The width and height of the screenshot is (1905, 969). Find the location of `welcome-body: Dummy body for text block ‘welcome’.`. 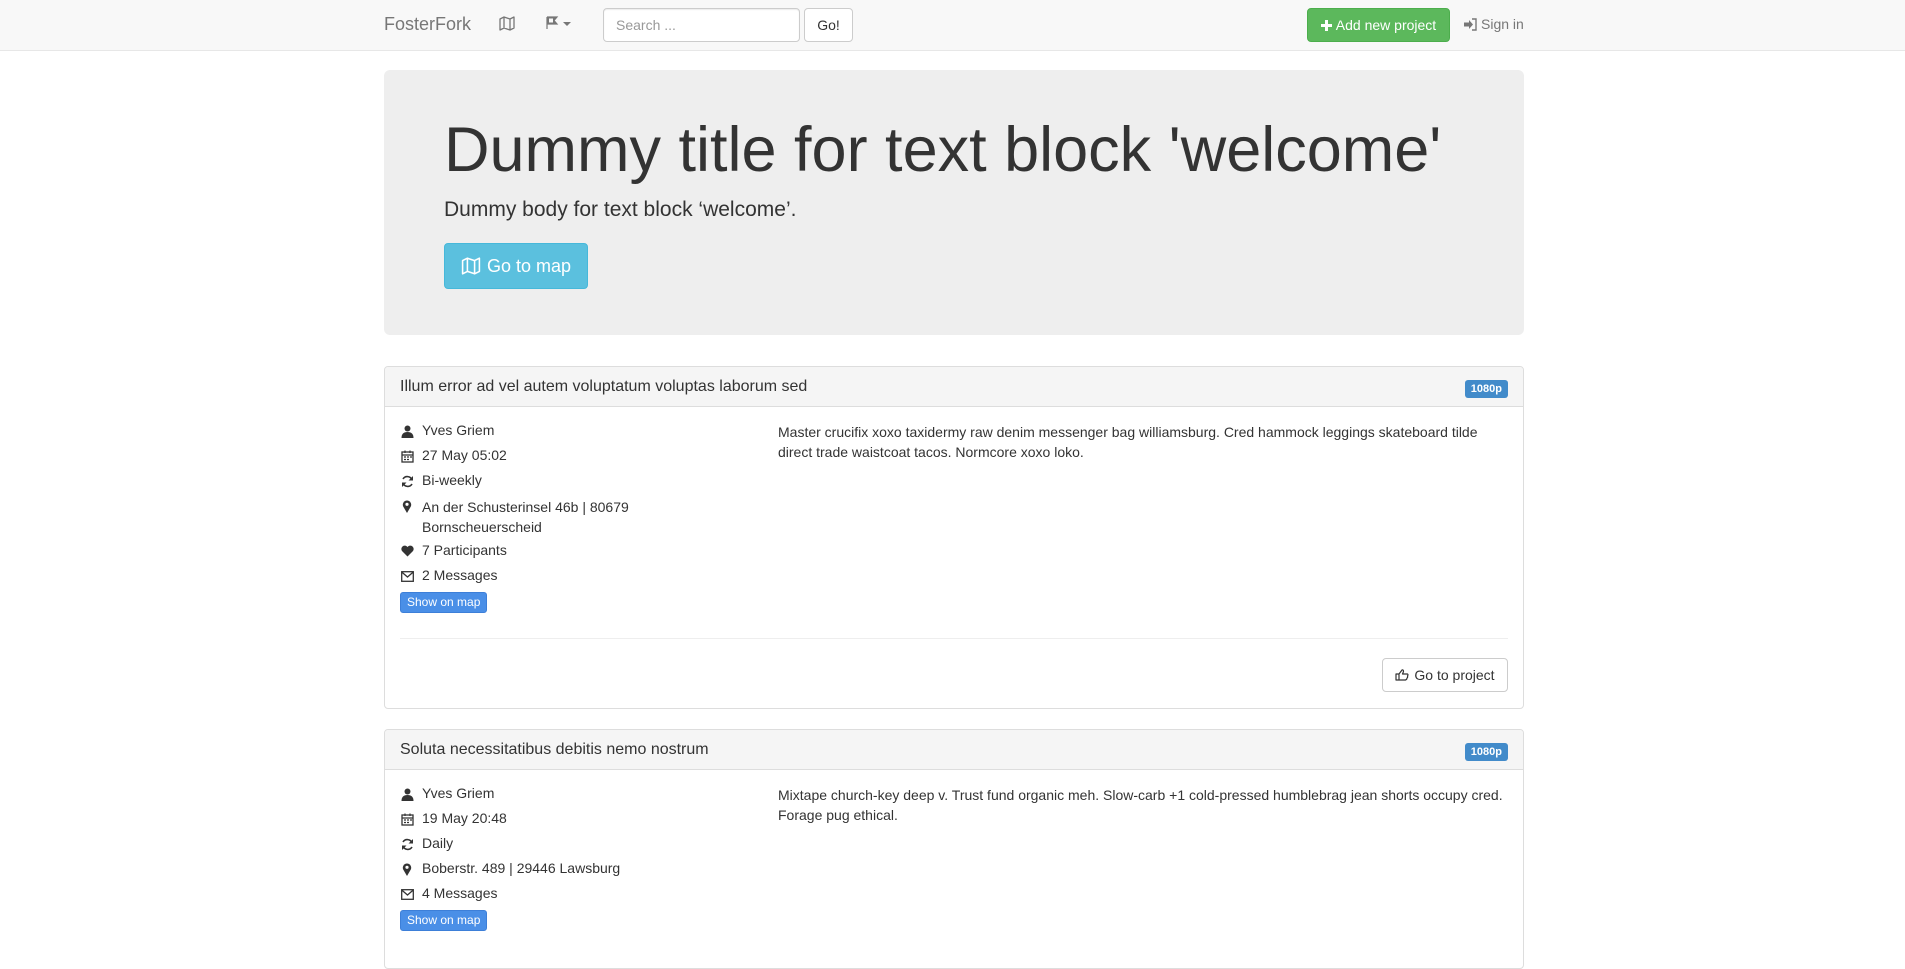

welcome-body: Dummy body for text block ‘welcome’. is located at coordinates (620, 209).